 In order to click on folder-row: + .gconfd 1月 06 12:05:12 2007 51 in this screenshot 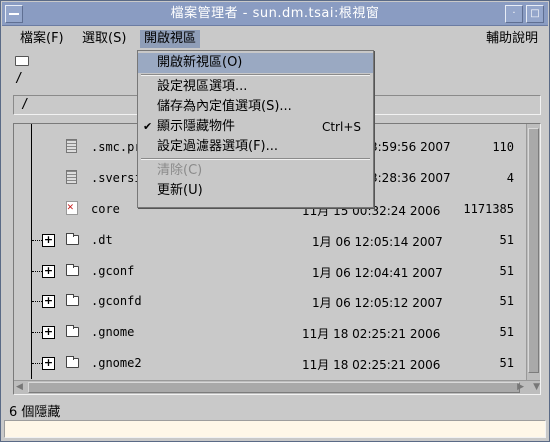, I will do `click(264, 301)`.